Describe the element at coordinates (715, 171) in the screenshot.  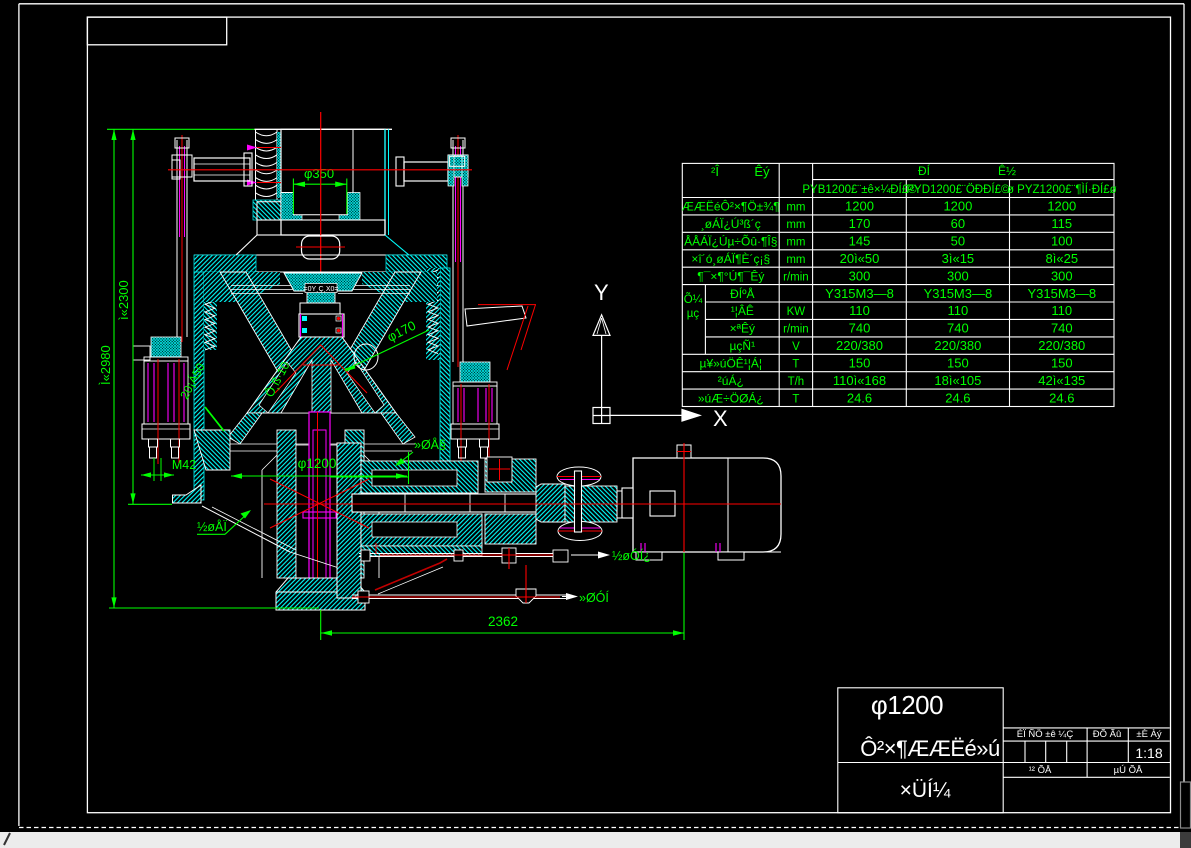
I see `svg-text: ²Î` at that location.